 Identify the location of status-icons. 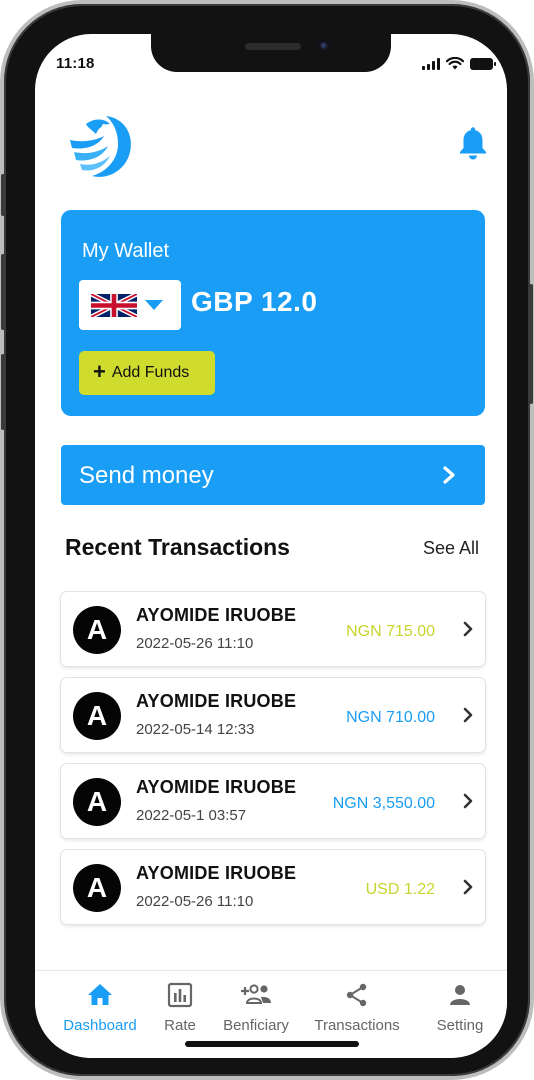
(459, 63).